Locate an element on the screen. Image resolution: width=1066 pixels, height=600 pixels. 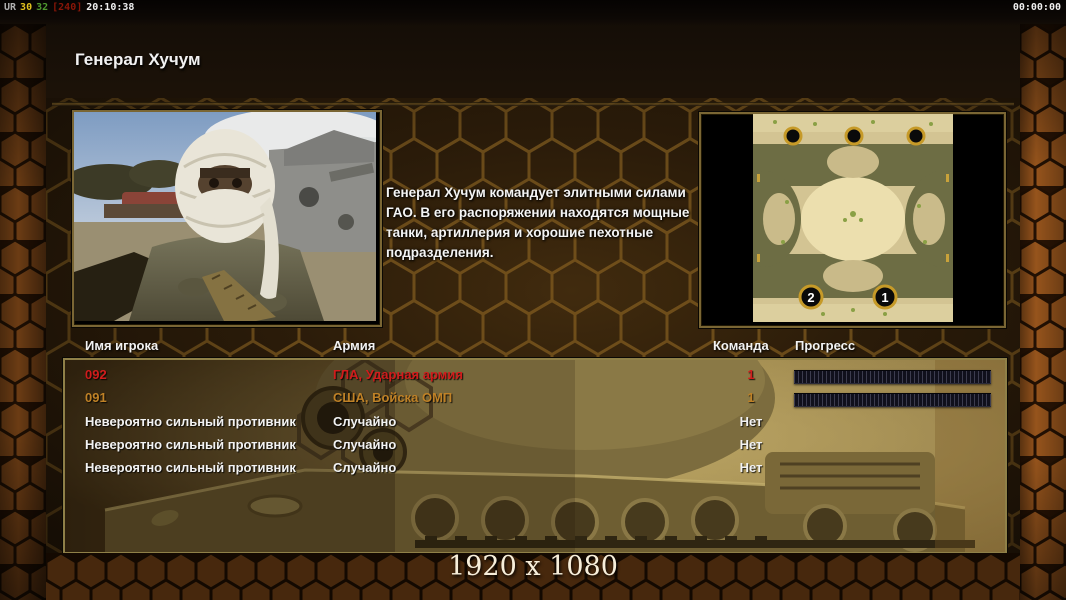
player-name: 092 is located at coordinates (96, 374).